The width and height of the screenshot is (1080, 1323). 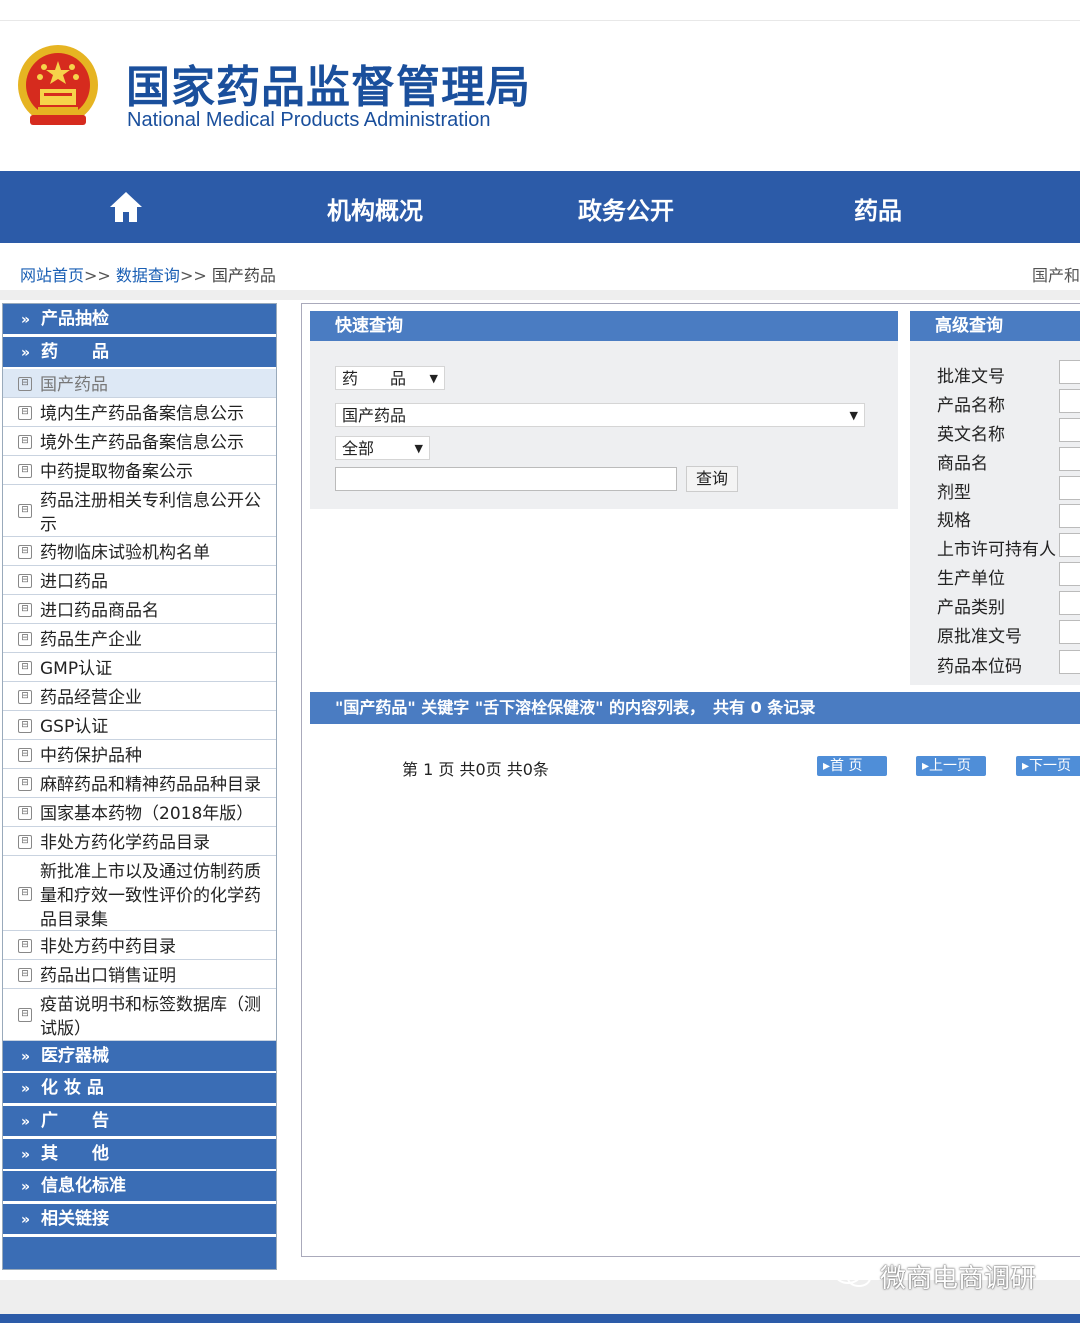 What do you see at coordinates (139, 609) in the screenshot?
I see `sidebar-item: ⊟ 进口药品商品名` at bounding box center [139, 609].